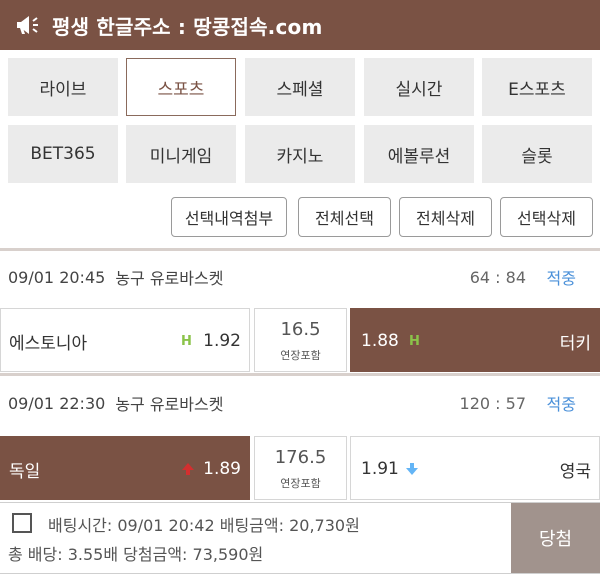  What do you see at coordinates (575, 343) in the screenshot?
I see `away-team: 터키` at bounding box center [575, 343].